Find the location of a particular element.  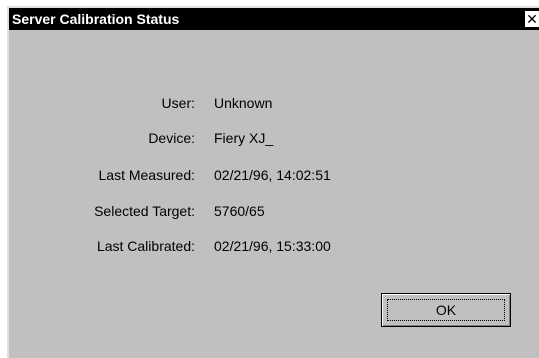

device-label: Device: is located at coordinates (171, 138).